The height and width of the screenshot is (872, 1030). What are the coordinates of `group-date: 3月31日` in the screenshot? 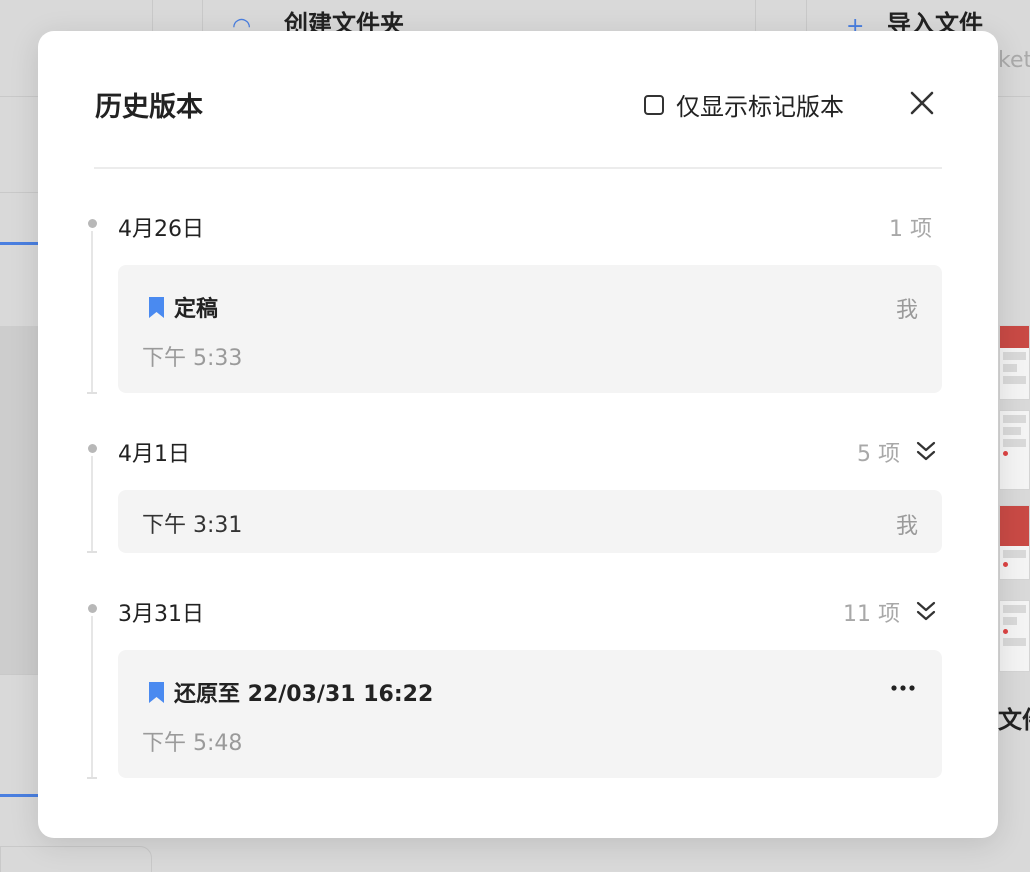 It's located at (161, 614).